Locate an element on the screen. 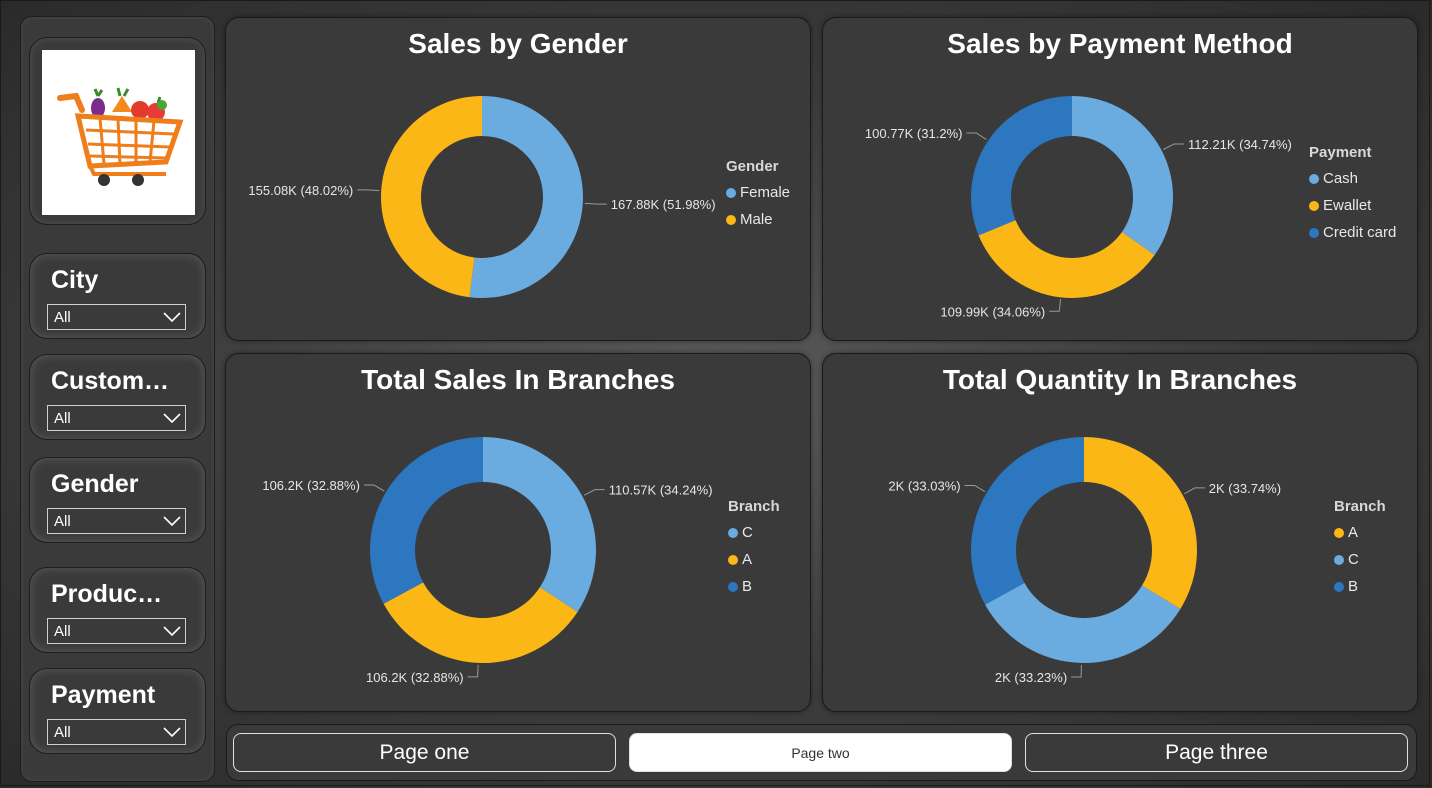 Image resolution: width=1432 pixels, height=788 pixels. data-label: 155.08K (48.02%) is located at coordinates (300, 190).